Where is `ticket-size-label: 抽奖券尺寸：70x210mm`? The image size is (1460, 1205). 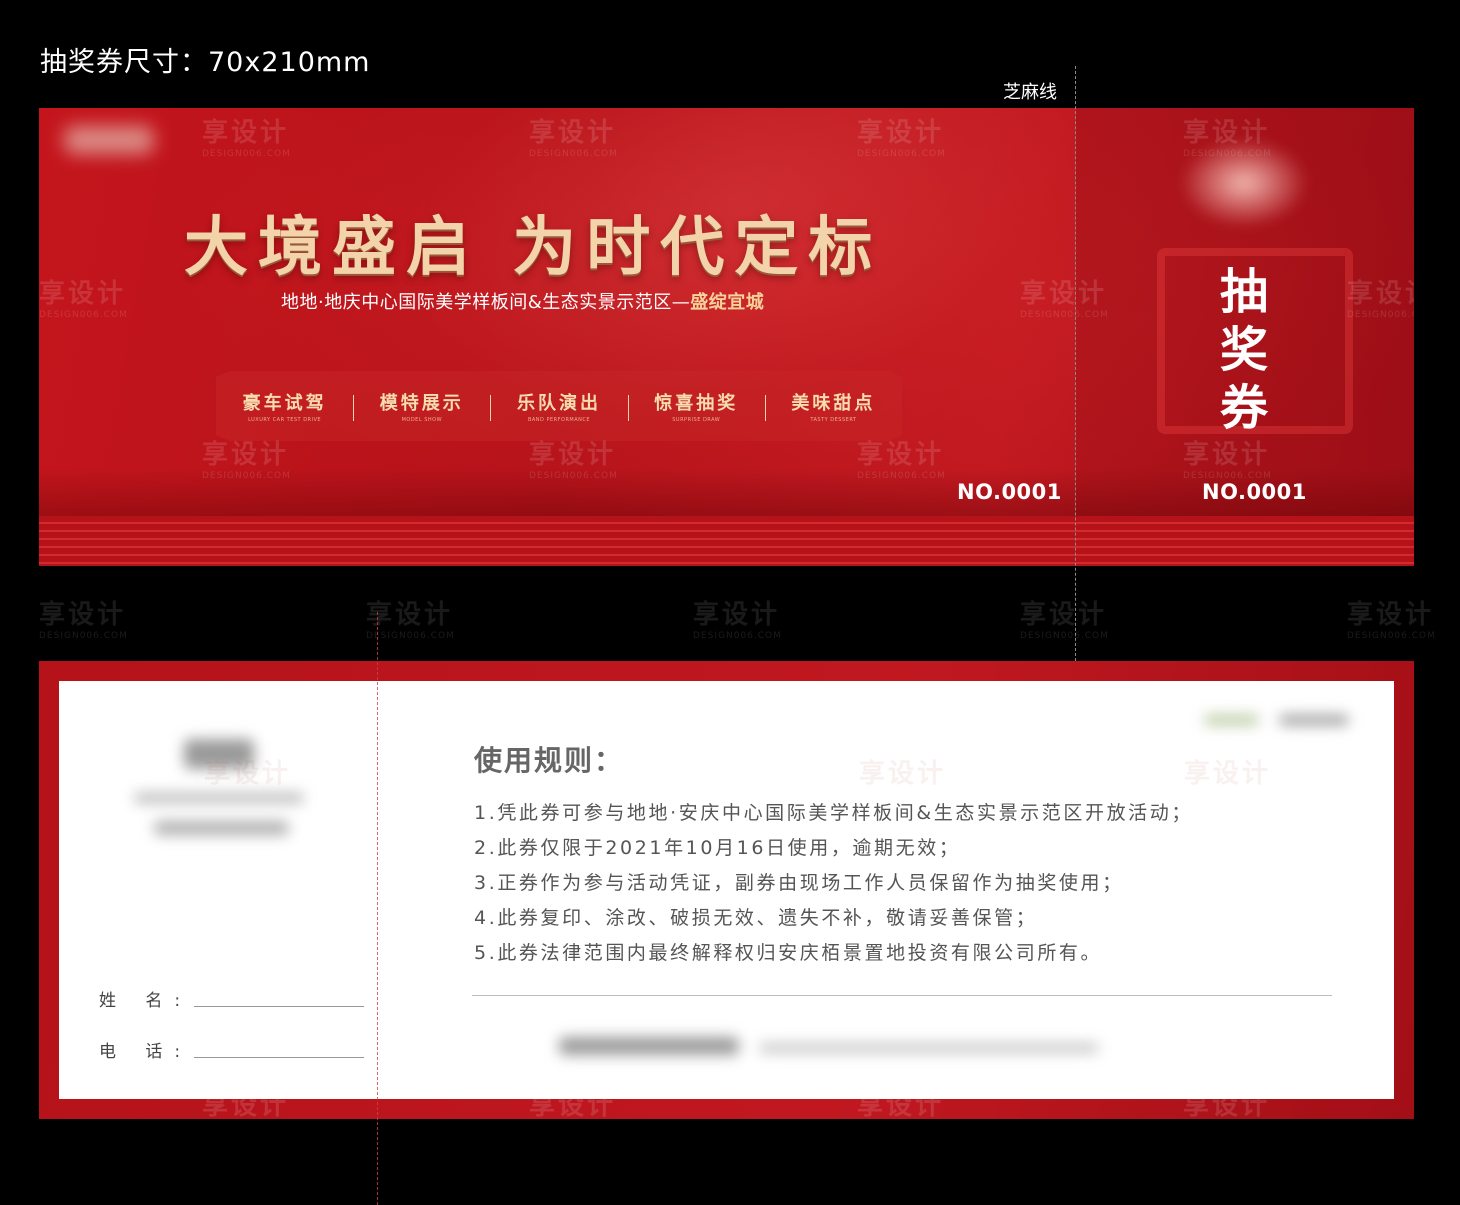
ticket-size-label: 抽奖券尺寸：70x210mm is located at coordinates (205, 62).